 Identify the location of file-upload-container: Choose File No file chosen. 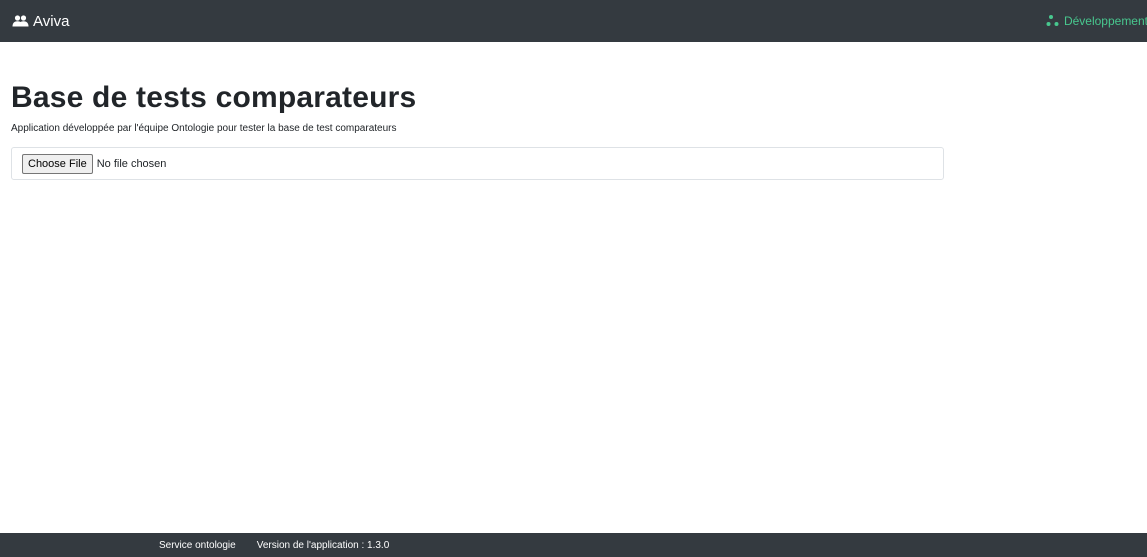
(477, 163).